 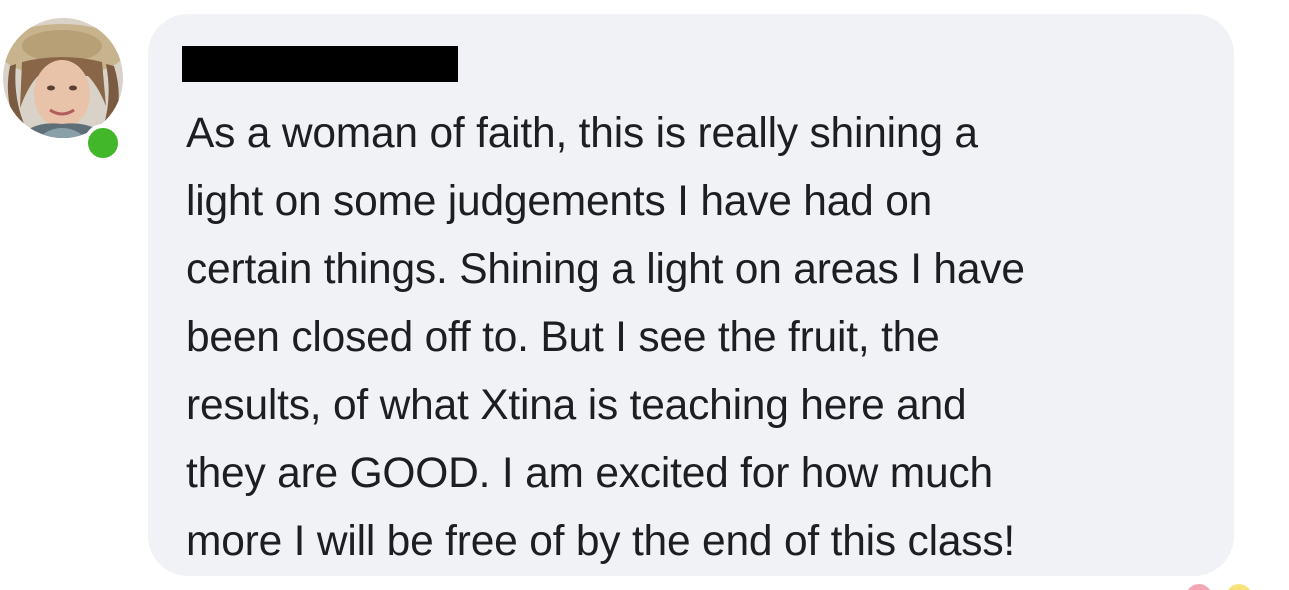 What do you see at coordinates (63, 78) in the screenshot?
I see `profile-photo-icon` at bounding box center [63, 78].